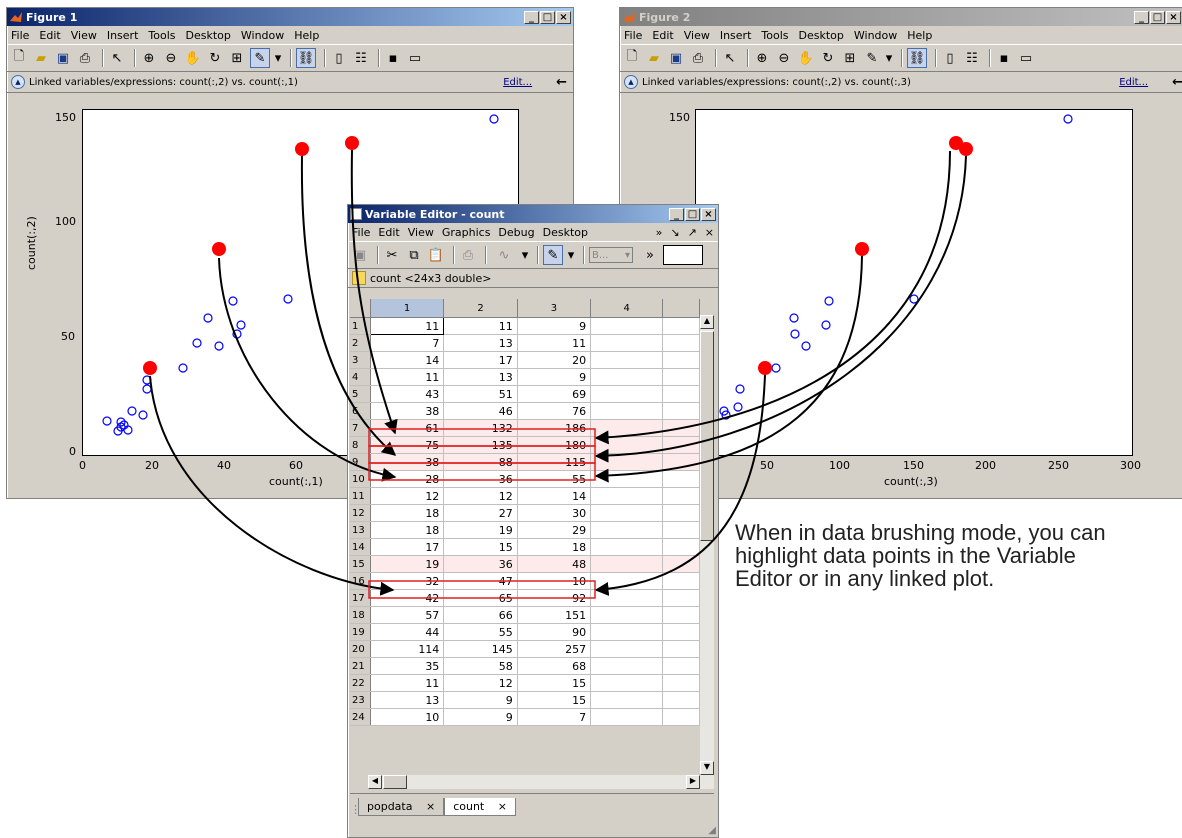  Describe the element at coordinates (360, 581) in the screenshot. I see `row-header: 16` at that location.